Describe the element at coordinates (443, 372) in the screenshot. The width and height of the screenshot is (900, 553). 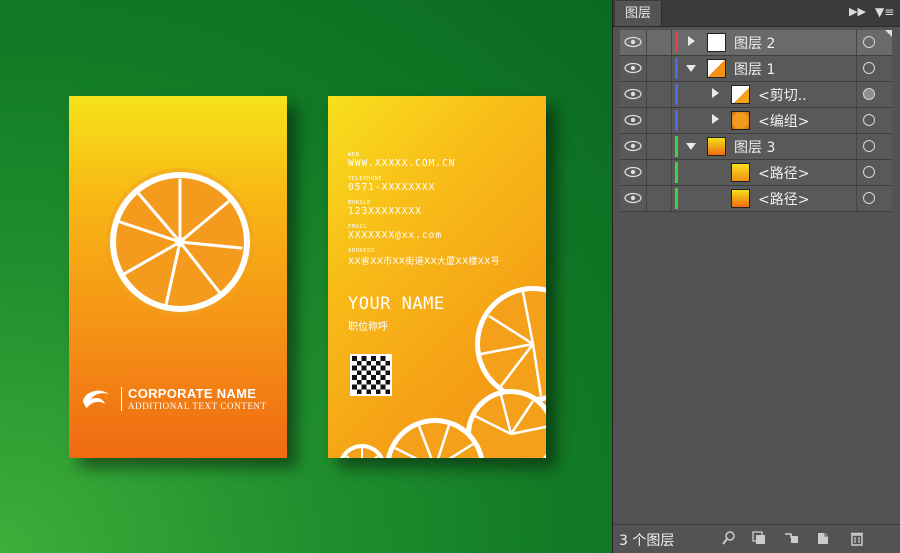
I see `orange-slices-decoration` at that location.